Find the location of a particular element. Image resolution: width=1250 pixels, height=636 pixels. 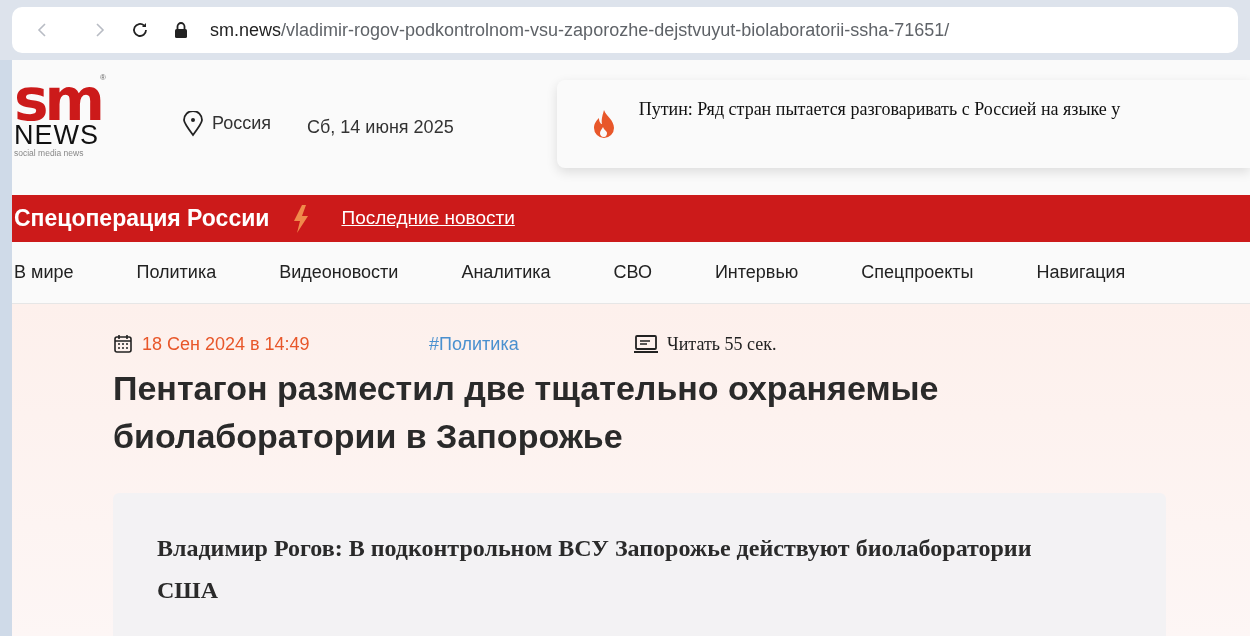

nav-link: Навигация is located at coordinates (1081, 272).